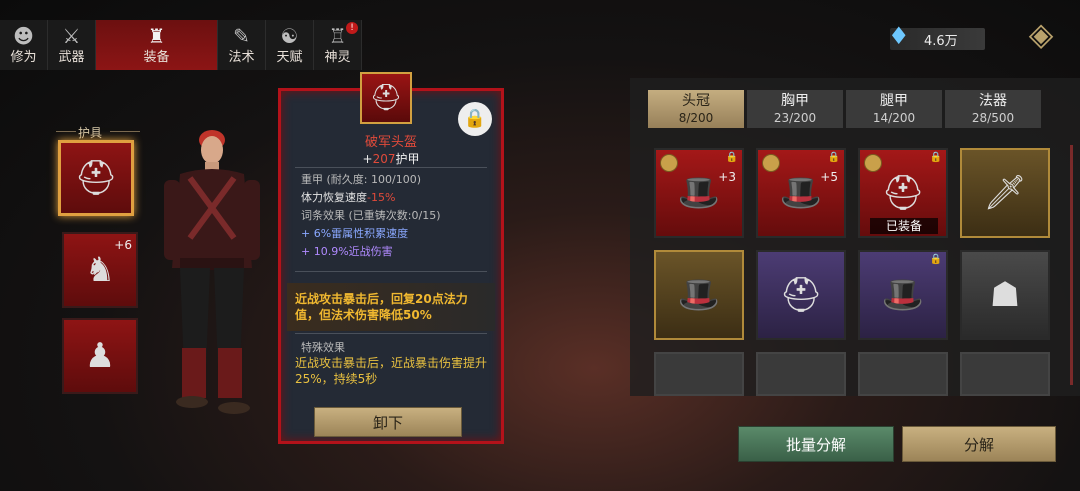 The width and height of the screenshot is (1080, 491). I want to click on war-helmet-icon: ⛑, so click(801, 295).